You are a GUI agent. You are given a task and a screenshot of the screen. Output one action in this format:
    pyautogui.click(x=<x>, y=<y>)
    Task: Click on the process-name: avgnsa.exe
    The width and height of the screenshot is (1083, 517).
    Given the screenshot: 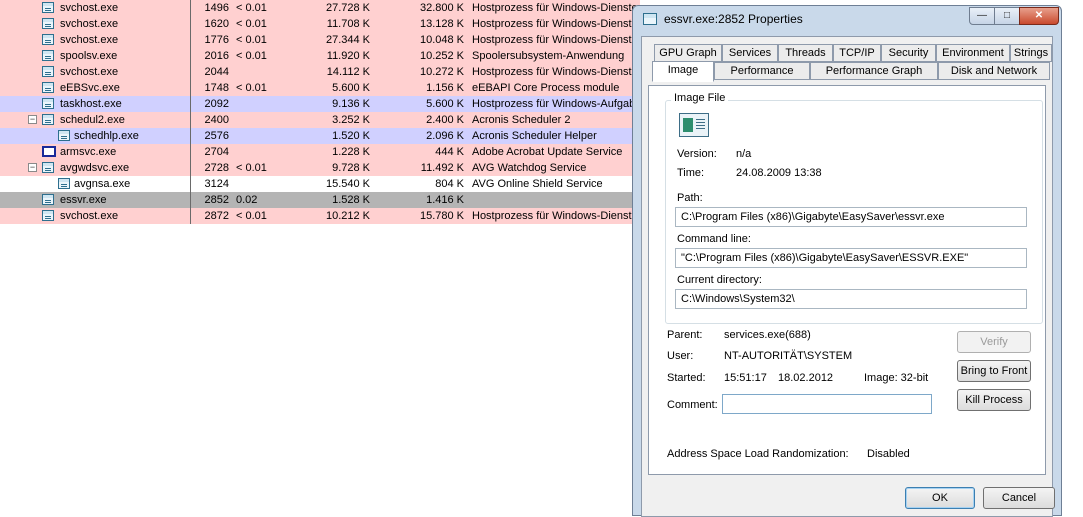 What is the action you would take?
    pyautogui.click(x=102, y=184)
    